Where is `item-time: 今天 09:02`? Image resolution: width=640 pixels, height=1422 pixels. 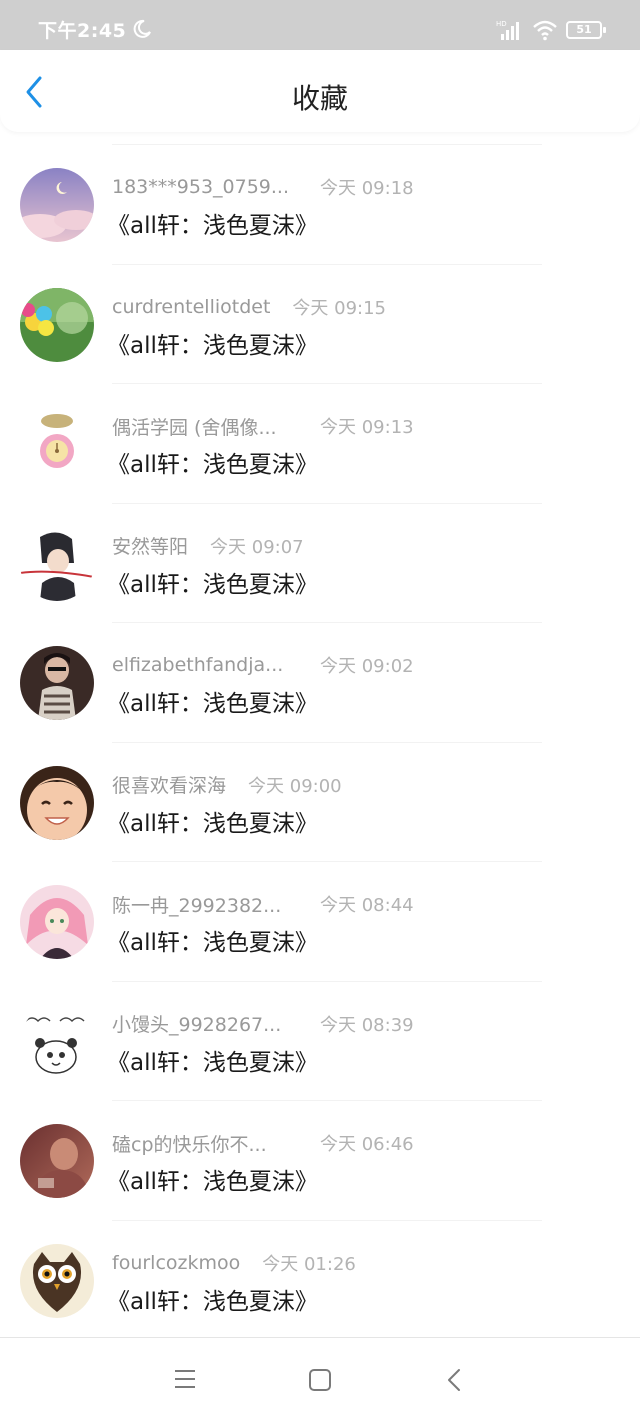 item-time: 今天 09:02 is located at coordinates (367, 666).